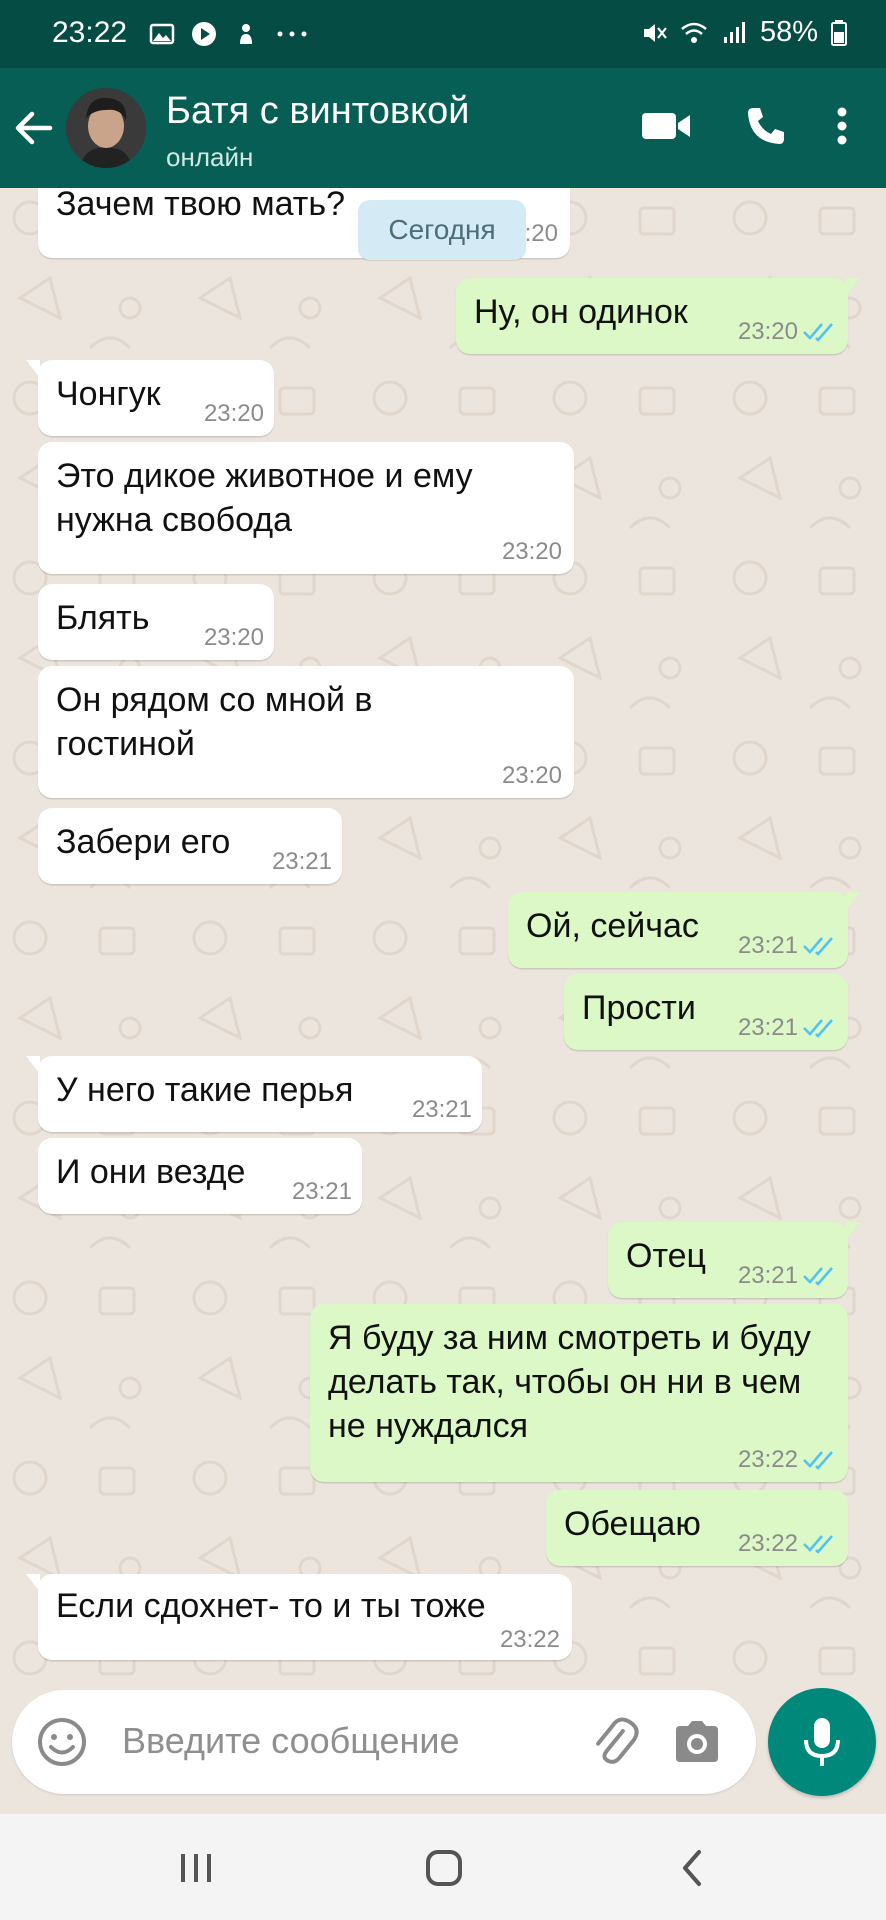 This screenshot has width=886, height=1920. I want to click on recent-apps-icon, so click(196, 1868).